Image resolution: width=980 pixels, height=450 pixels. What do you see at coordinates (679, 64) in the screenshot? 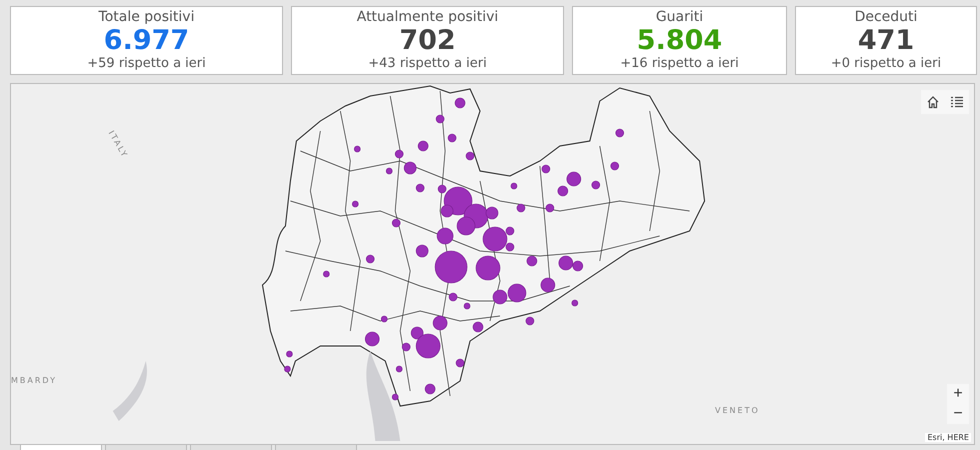
I see `card-change: +16 rispetto a ieri` at bounding box center [679, 64].